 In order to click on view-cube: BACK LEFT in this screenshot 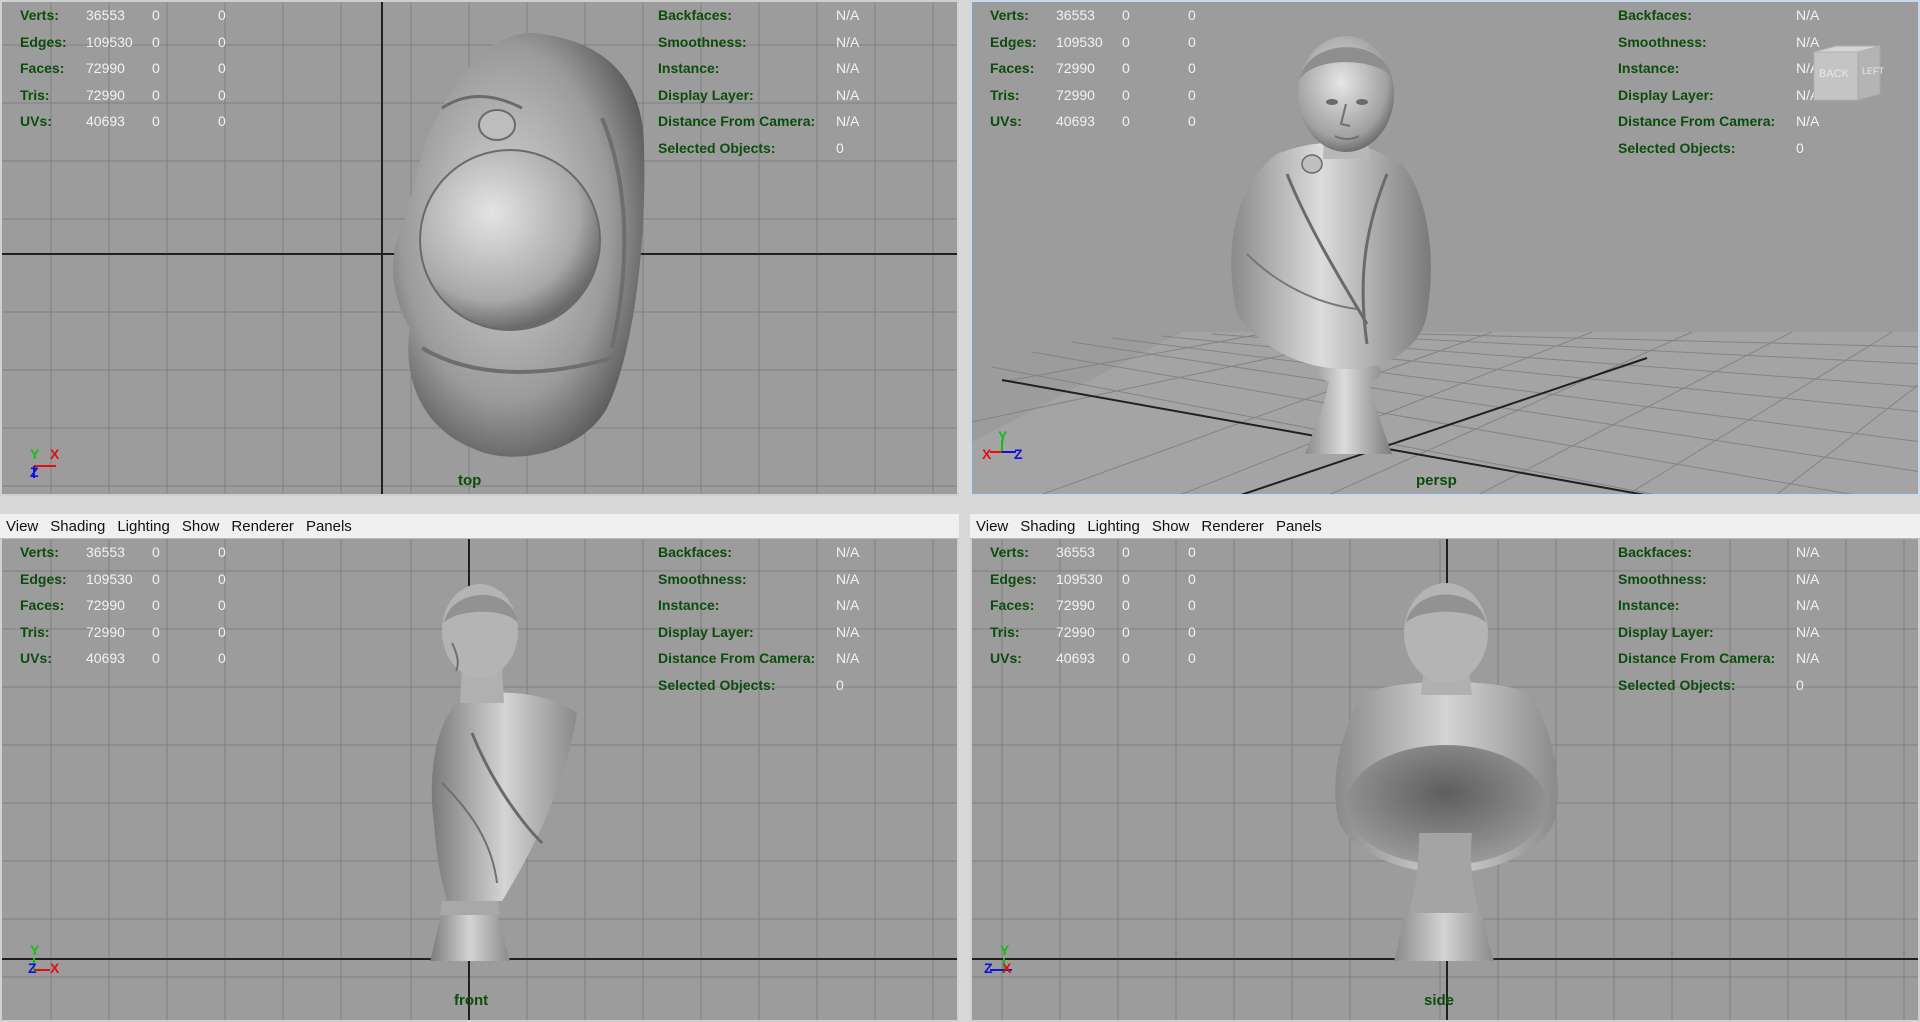, I will do `click(1849, 75)`.